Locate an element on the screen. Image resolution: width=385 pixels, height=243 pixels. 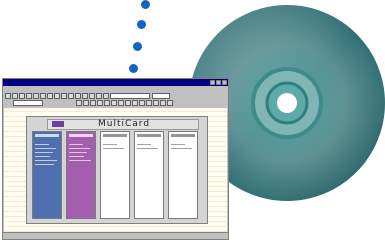
font-select is located at coordinates (130, 96).